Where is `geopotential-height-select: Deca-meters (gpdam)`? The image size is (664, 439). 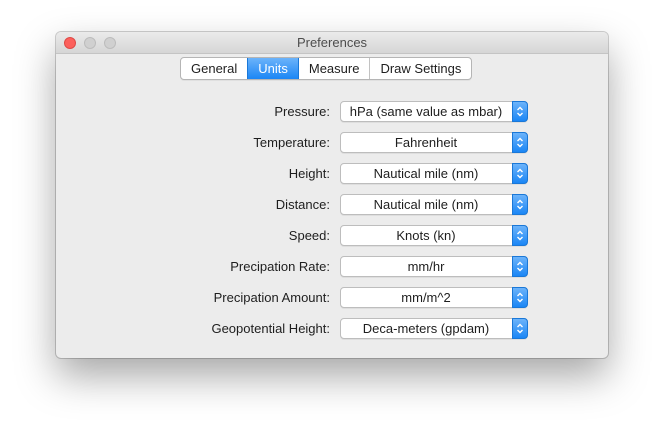
geopotential-height-select: Deca-meters (gpdam) is located at coordinates (434, 328).